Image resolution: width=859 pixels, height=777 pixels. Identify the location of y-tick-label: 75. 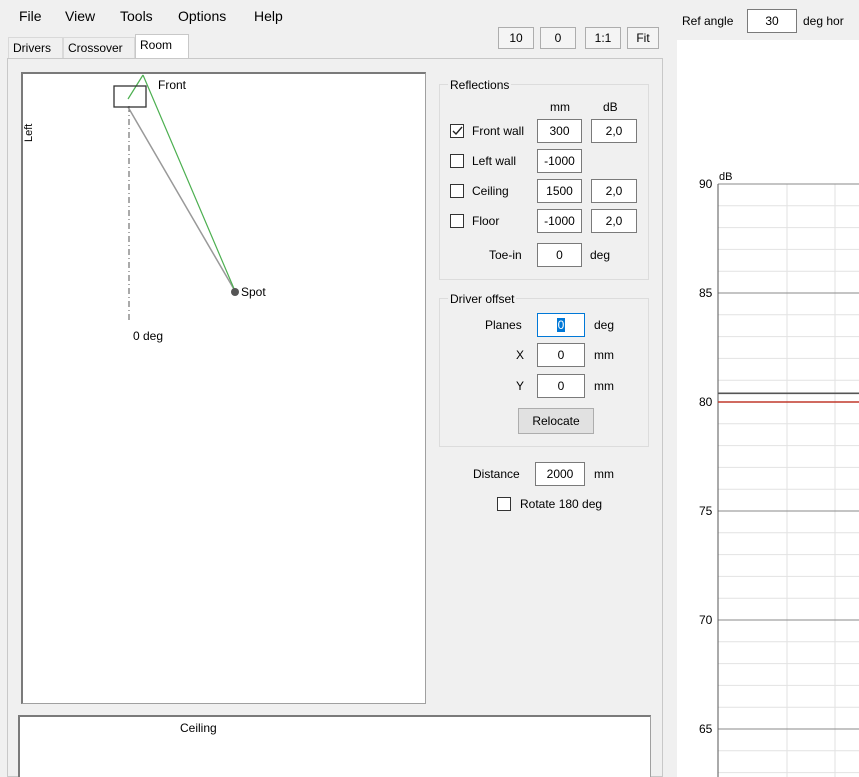
(706, 511).